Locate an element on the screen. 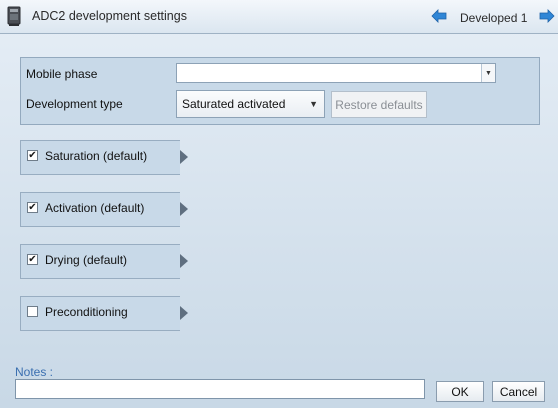 Image resolution: width=558 pixels, height=408 pixels. window-title: ADC2 development settings is located at coordinates (109, 16).